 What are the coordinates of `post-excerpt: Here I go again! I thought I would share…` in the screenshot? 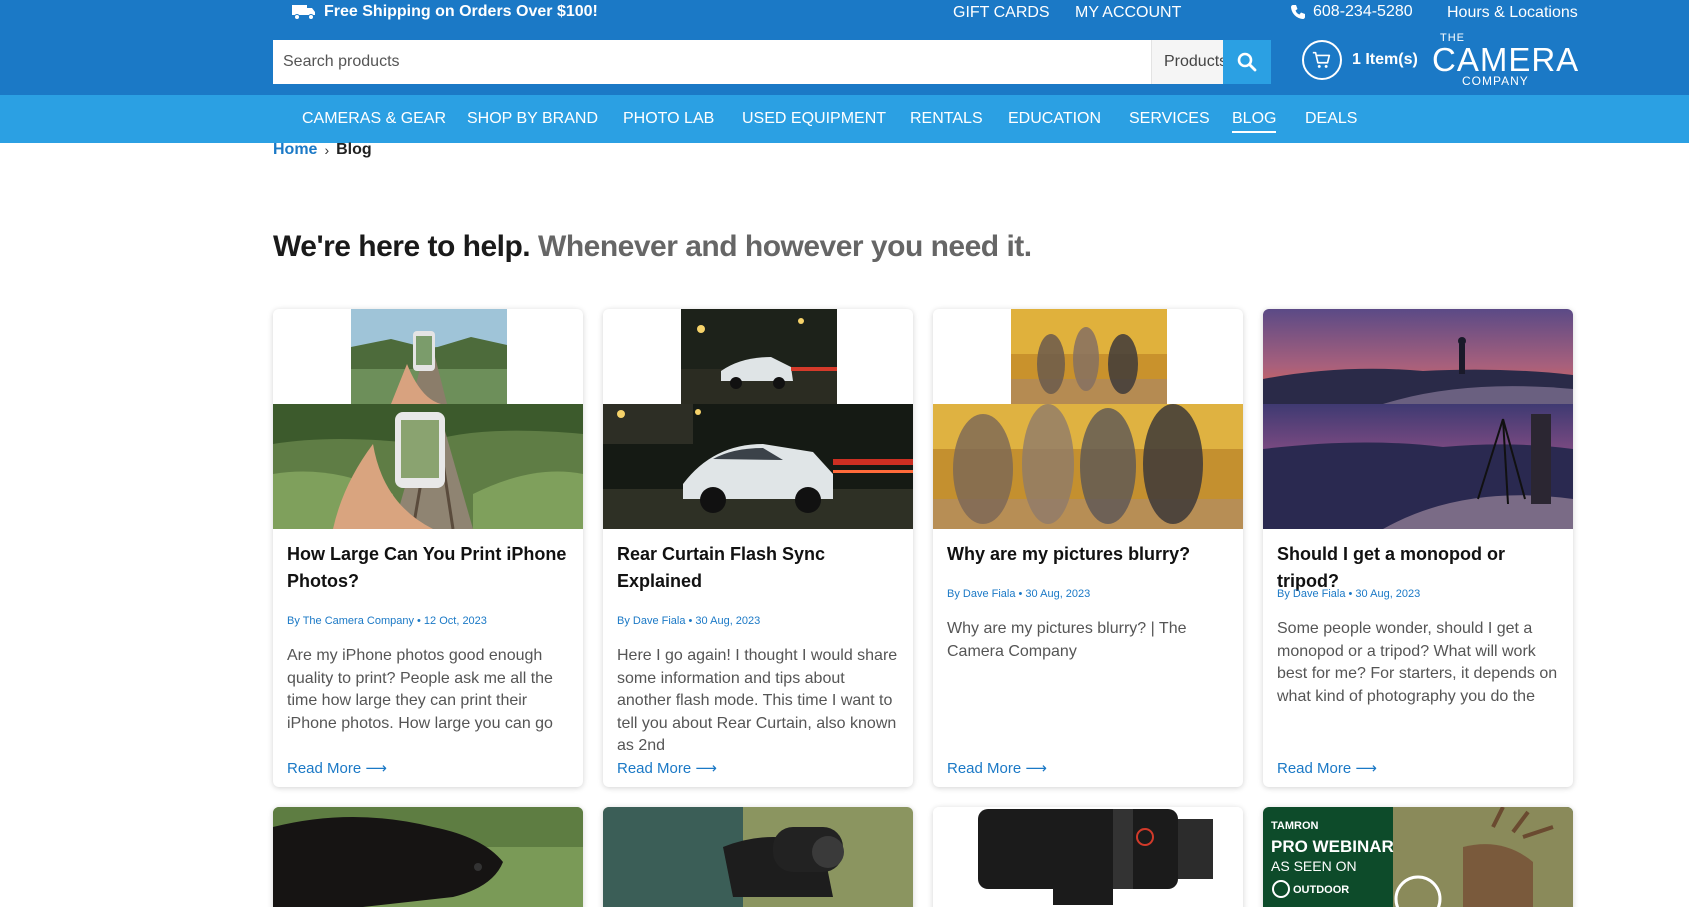 It's located at (757, 700).